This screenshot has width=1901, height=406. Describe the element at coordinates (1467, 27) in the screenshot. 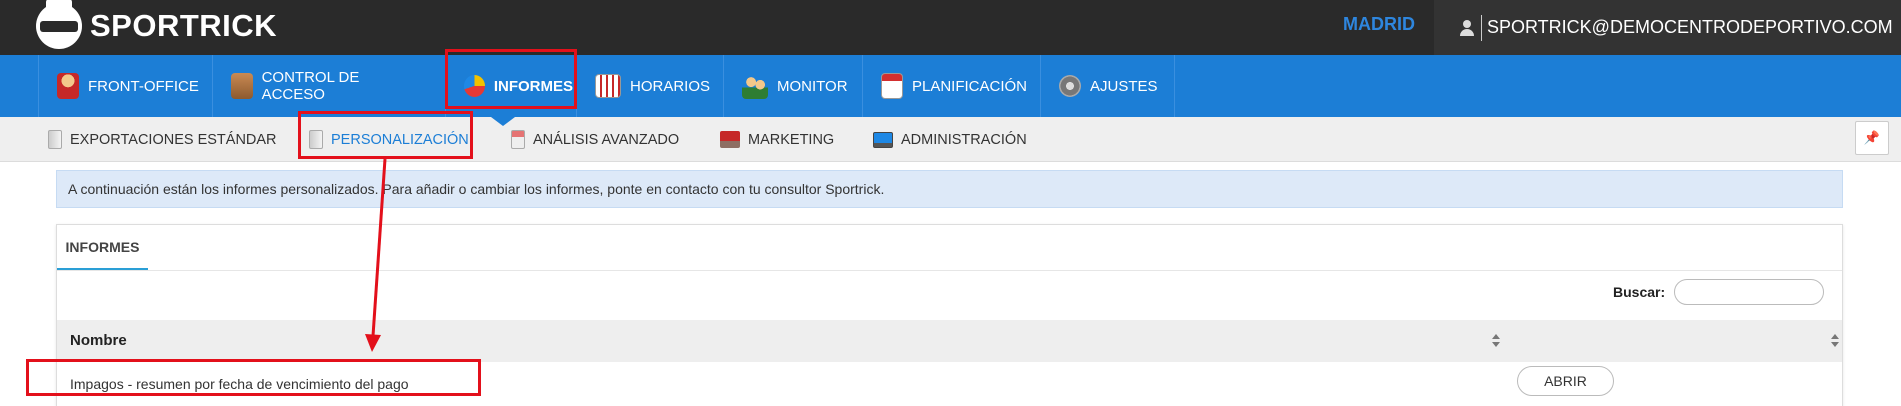

I see `user-icon` at that location.